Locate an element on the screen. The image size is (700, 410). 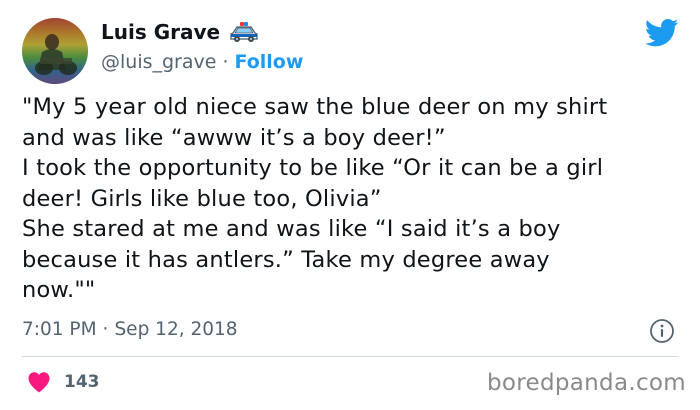
tweet-text-line: now."" is located at coordinates (59, 290).